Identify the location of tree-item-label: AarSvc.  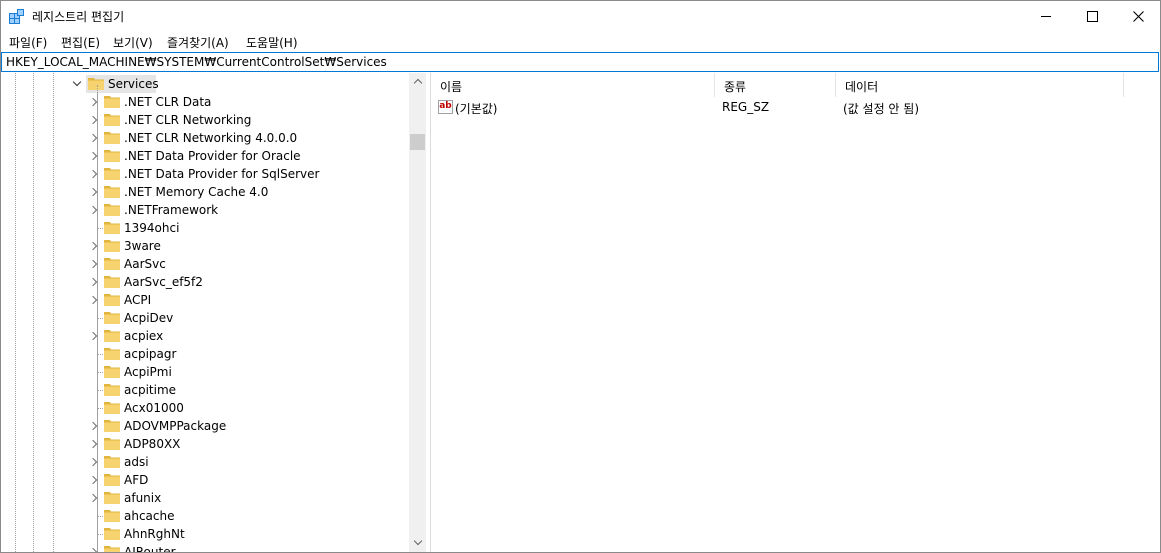
(145, 264).